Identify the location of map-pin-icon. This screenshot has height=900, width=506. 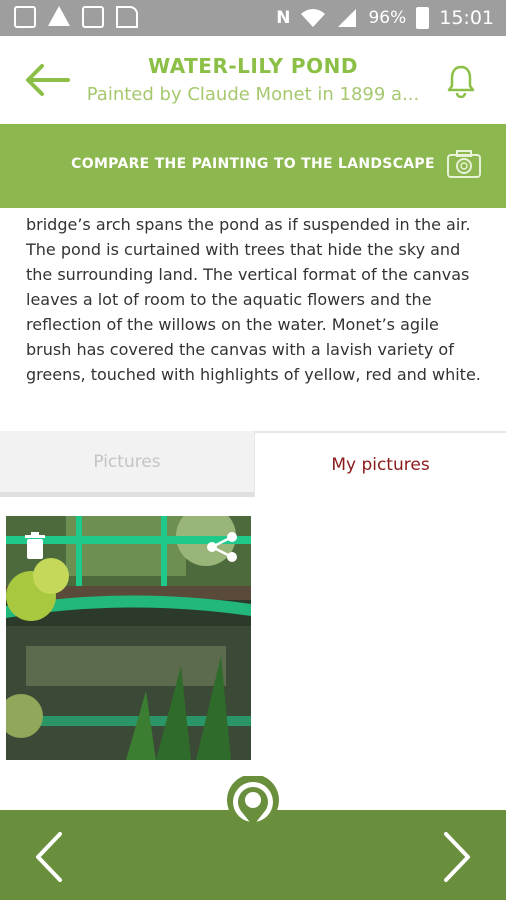
(253, 809).